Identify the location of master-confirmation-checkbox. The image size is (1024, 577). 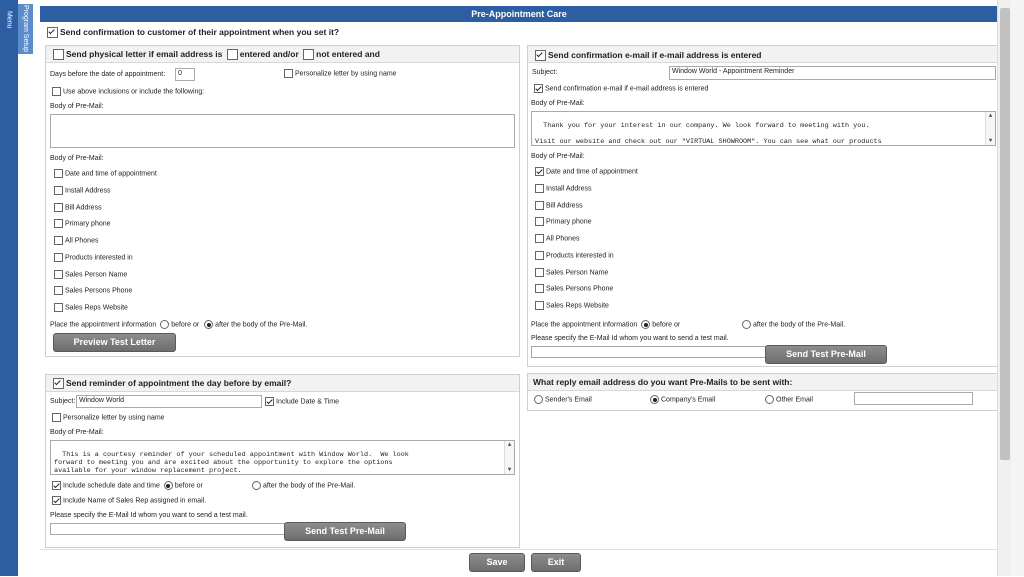
(52, 33).